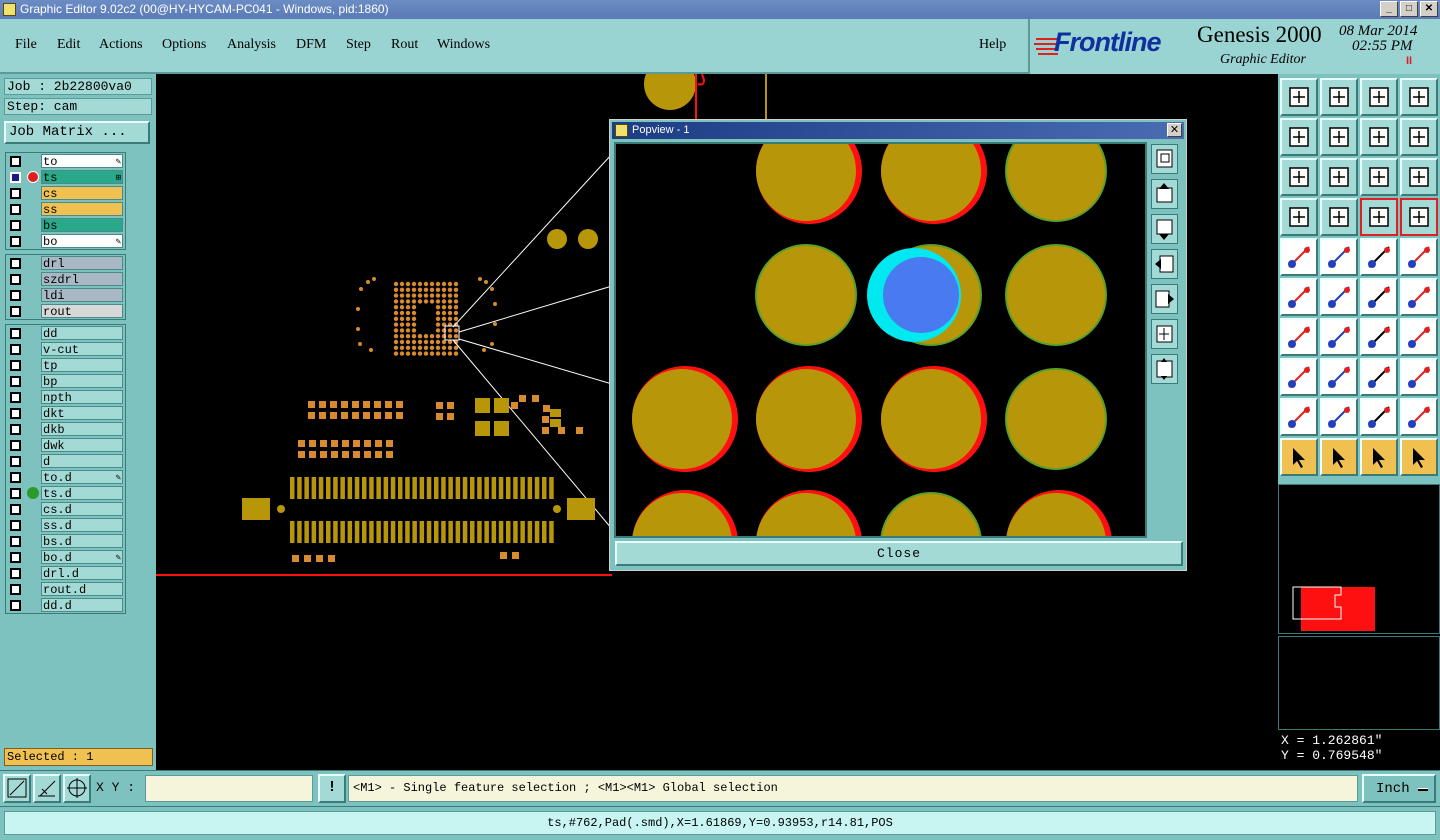  What do you see at coordinates (1419, 217) in the screenshot?
I see `board-red-2-icon` at bounding box center [1419, 217].